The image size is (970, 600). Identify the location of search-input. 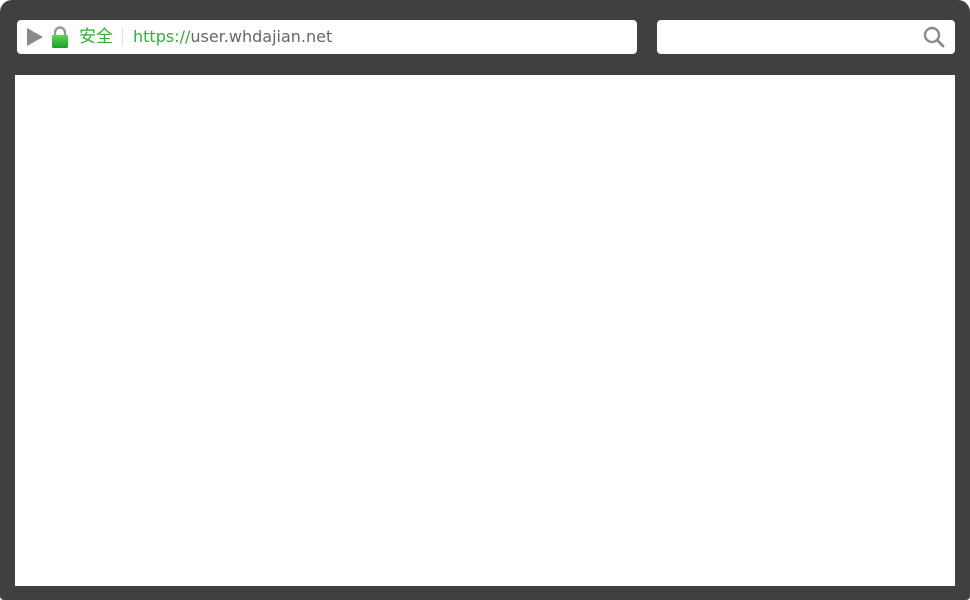
(806, 37).